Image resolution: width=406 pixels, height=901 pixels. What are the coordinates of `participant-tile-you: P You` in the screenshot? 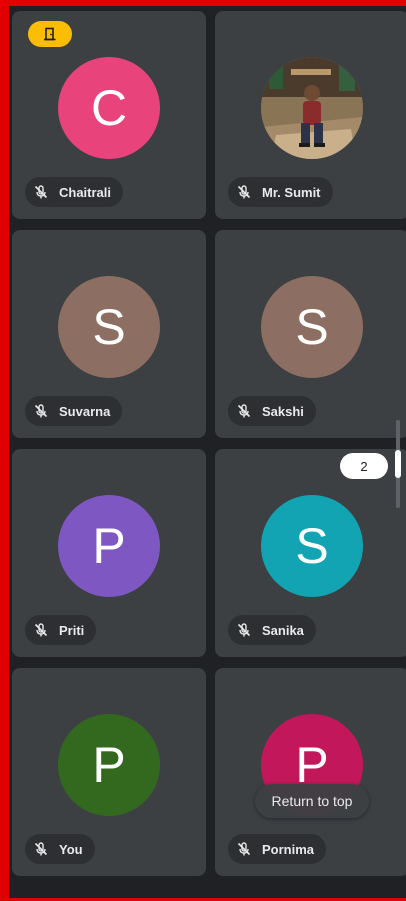 It's located at (109, 772).